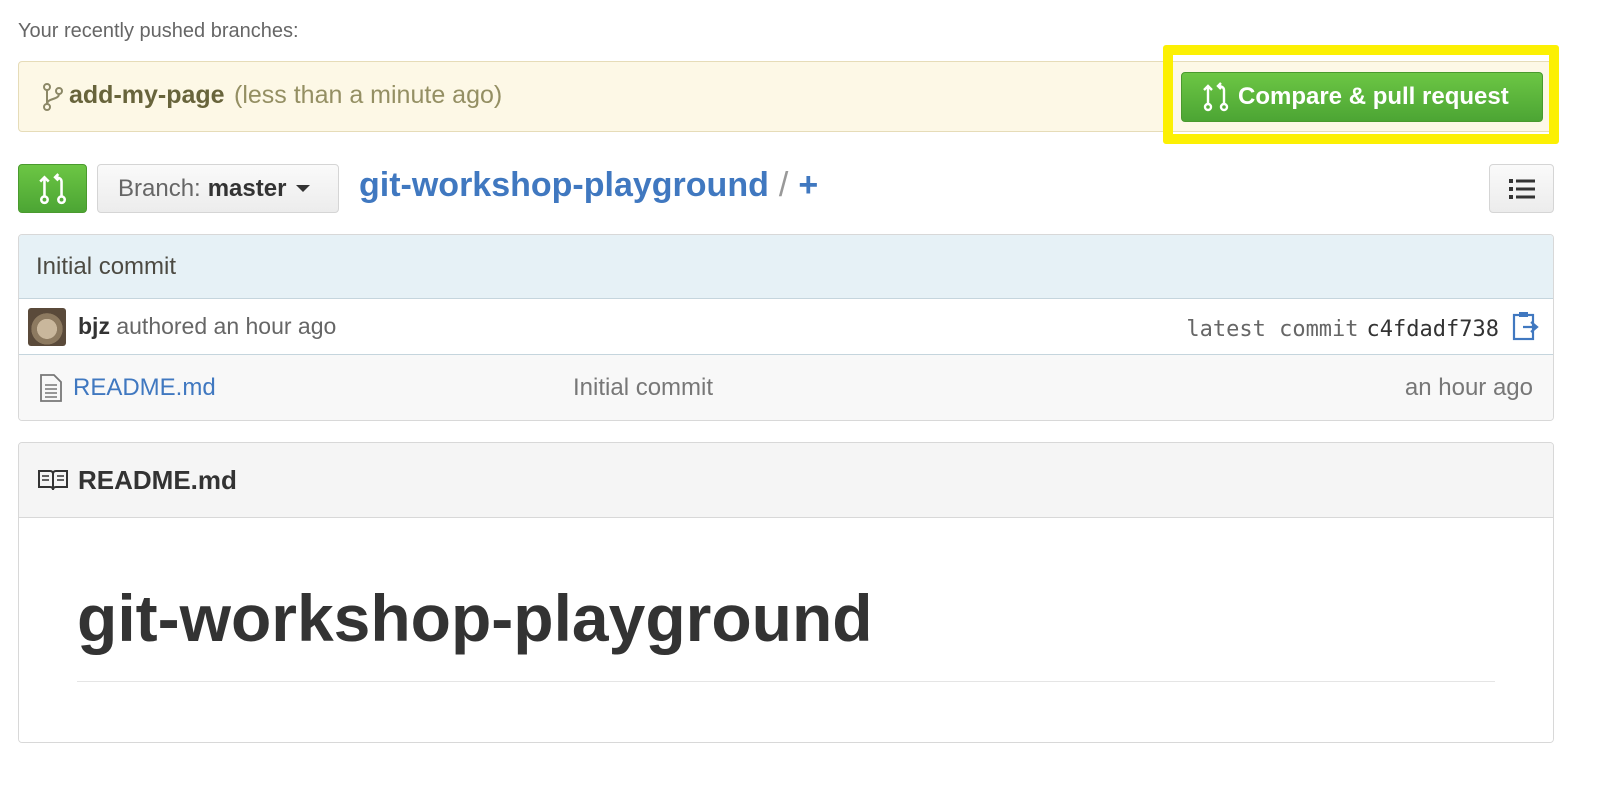 Image resolution: width=1612 pixels, height=798 pixels. I want to click on latest-commit-label: latest commit, so click(1272, 329).